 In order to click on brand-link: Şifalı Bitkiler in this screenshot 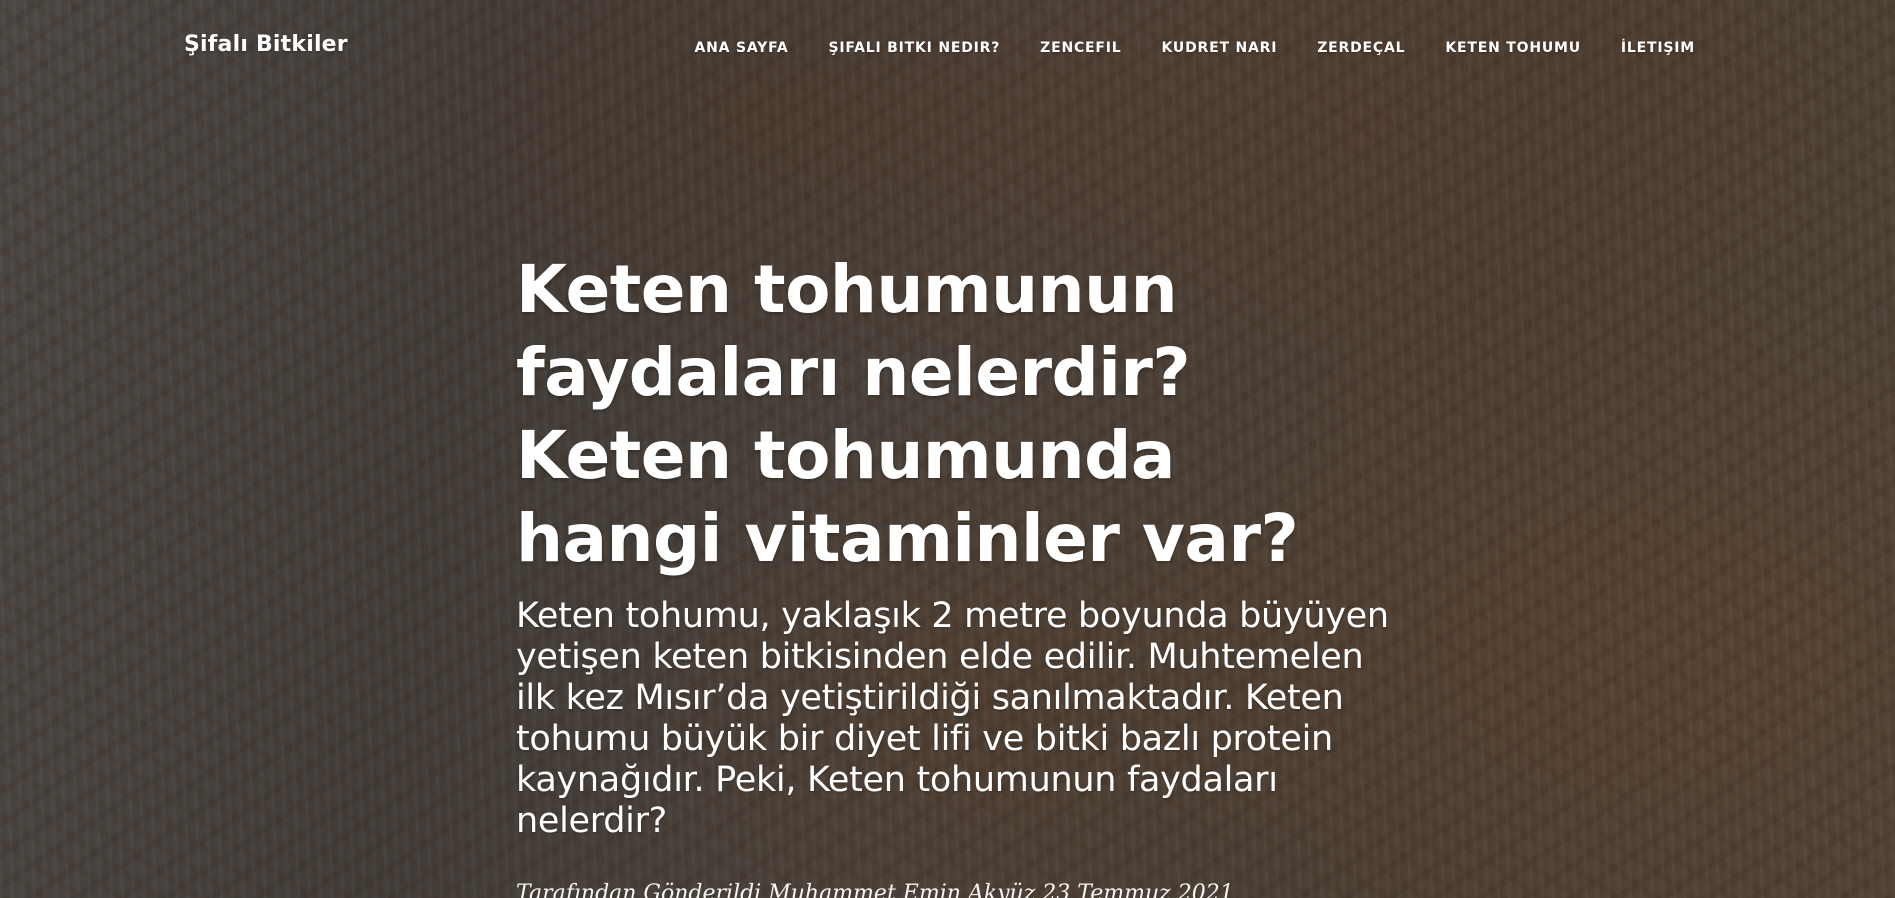, I will do `click(266, 44)`.